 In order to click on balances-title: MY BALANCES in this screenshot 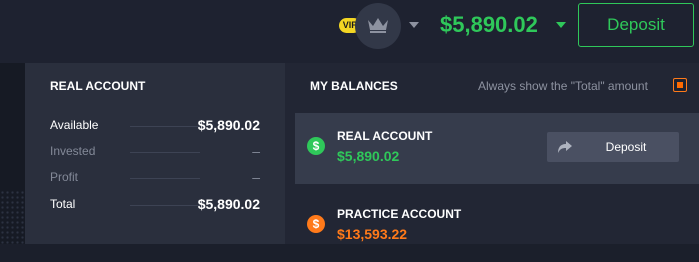, I will do `click(354, 86)`.